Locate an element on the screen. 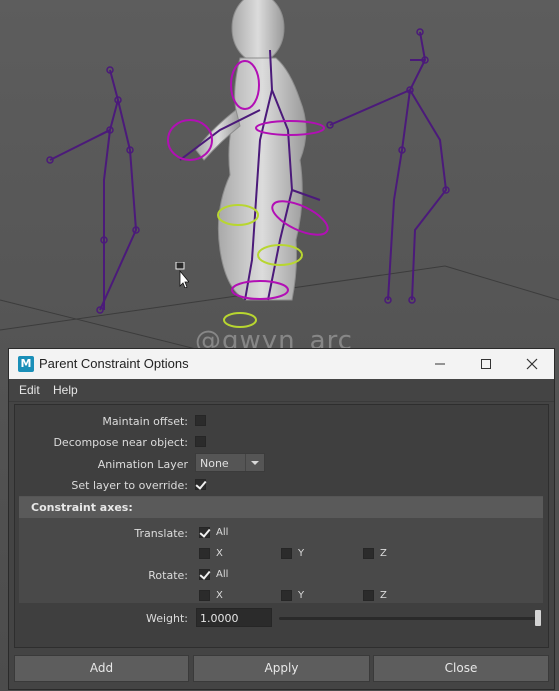 The width and height of the screenshot is (559, 691). maximize-button is located at coordinates (486, 364).